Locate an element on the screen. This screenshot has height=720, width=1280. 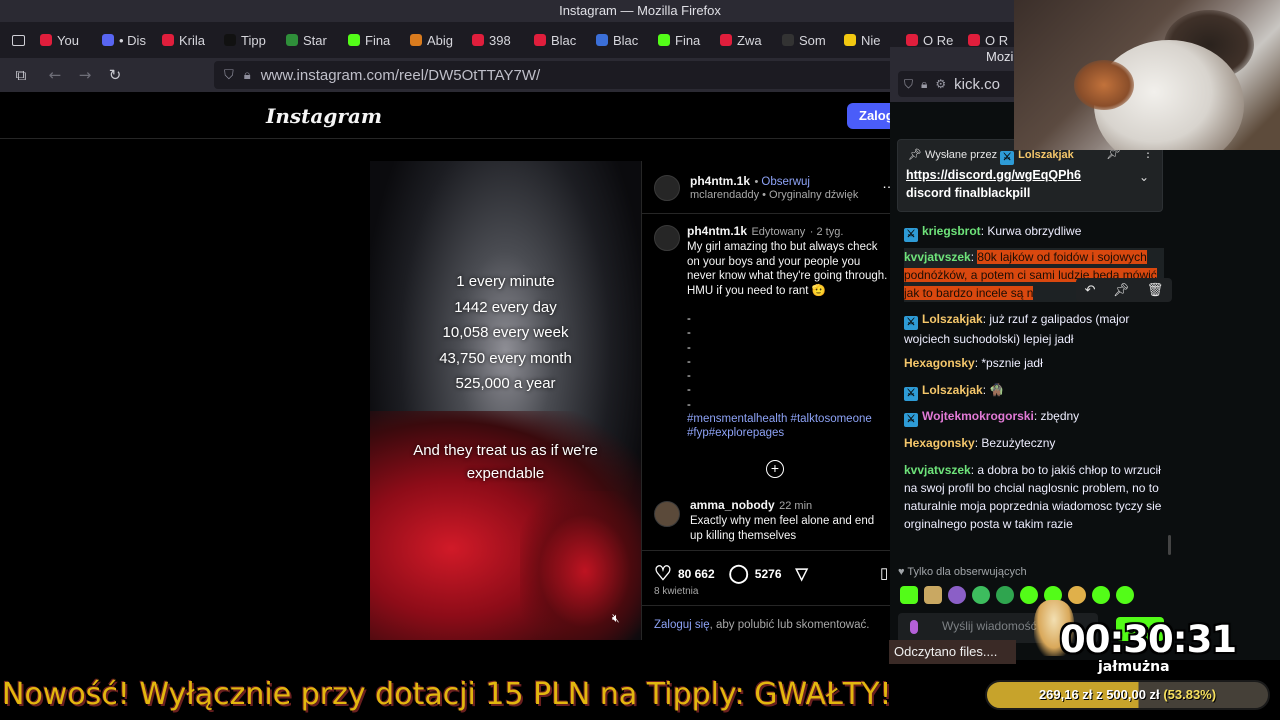
browser-tab: Star is located at coordinates (311, 40).